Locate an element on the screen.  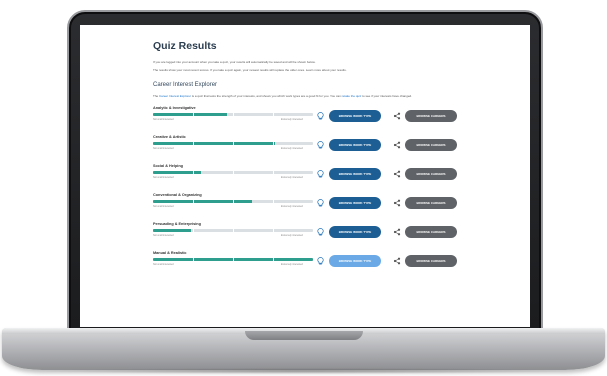
category-label: Analytic & Investigative is located at coordinates (174, 108).